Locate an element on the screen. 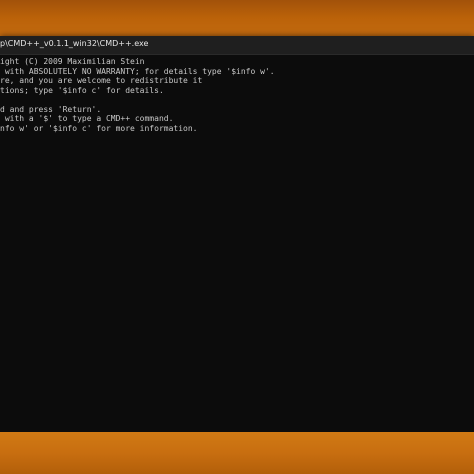 The width and height of the screenshot is (474, 474). console-line: with a '$' to type a CMD++ command. is located at coordinates (87, 118).